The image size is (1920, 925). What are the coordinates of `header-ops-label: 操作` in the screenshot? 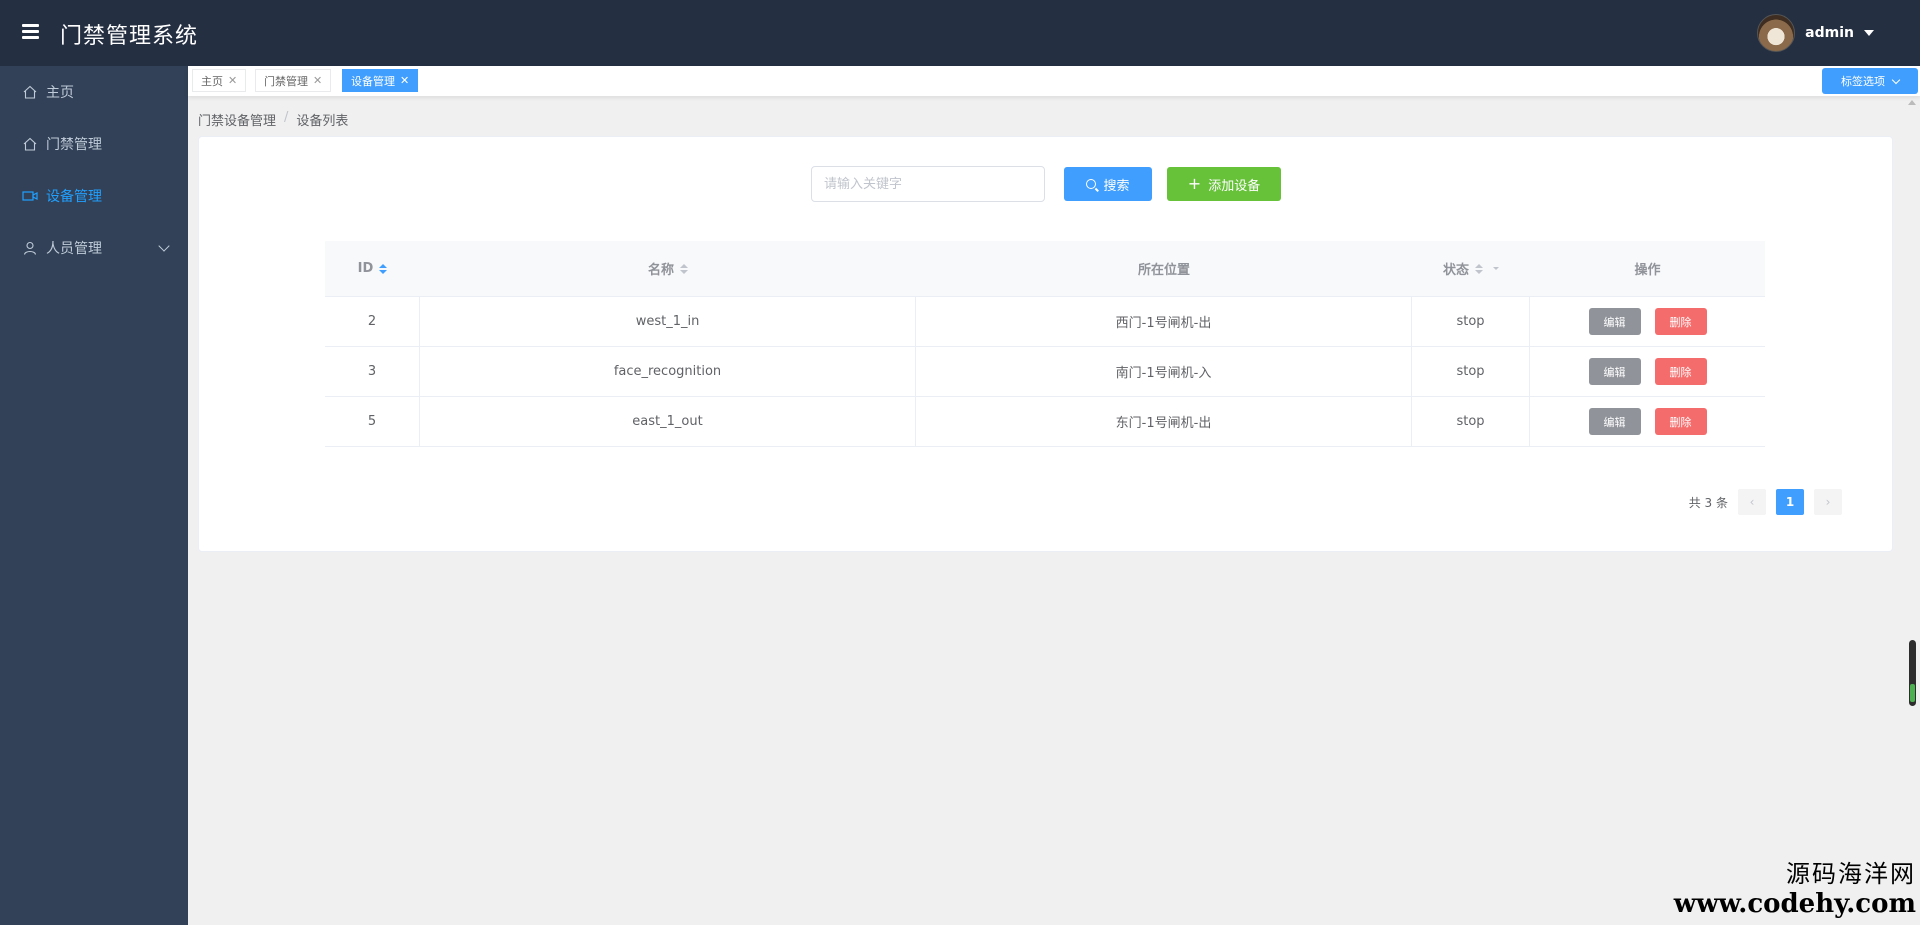 It's located at (1647, 270).